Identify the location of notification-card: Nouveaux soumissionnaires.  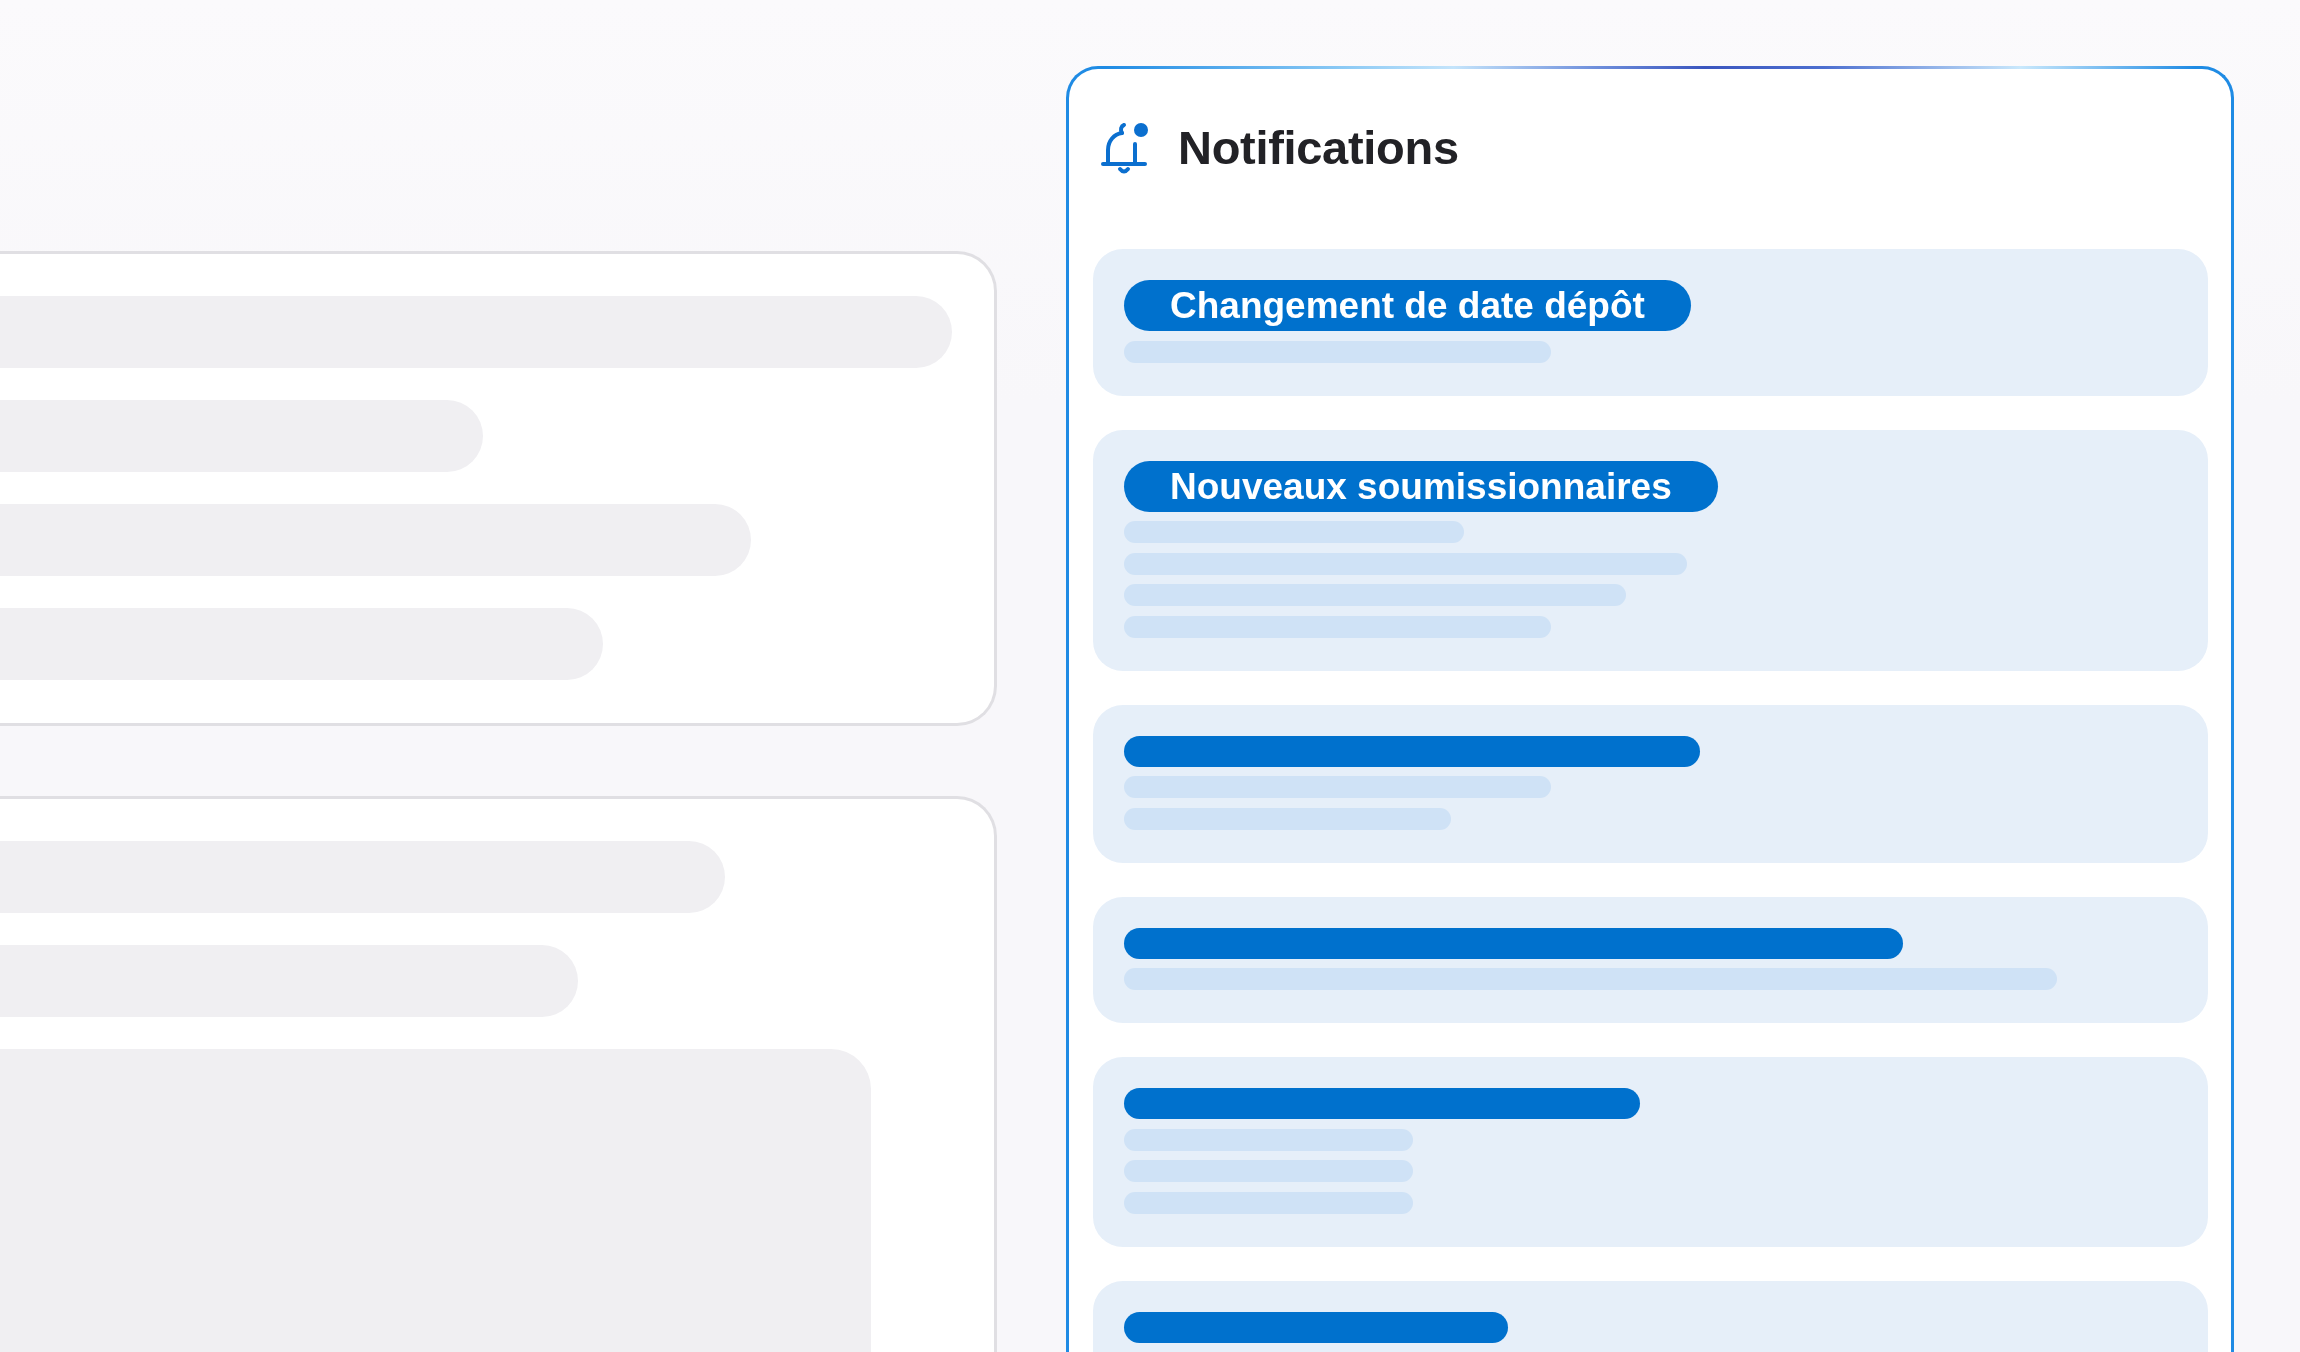
(1650, 550).